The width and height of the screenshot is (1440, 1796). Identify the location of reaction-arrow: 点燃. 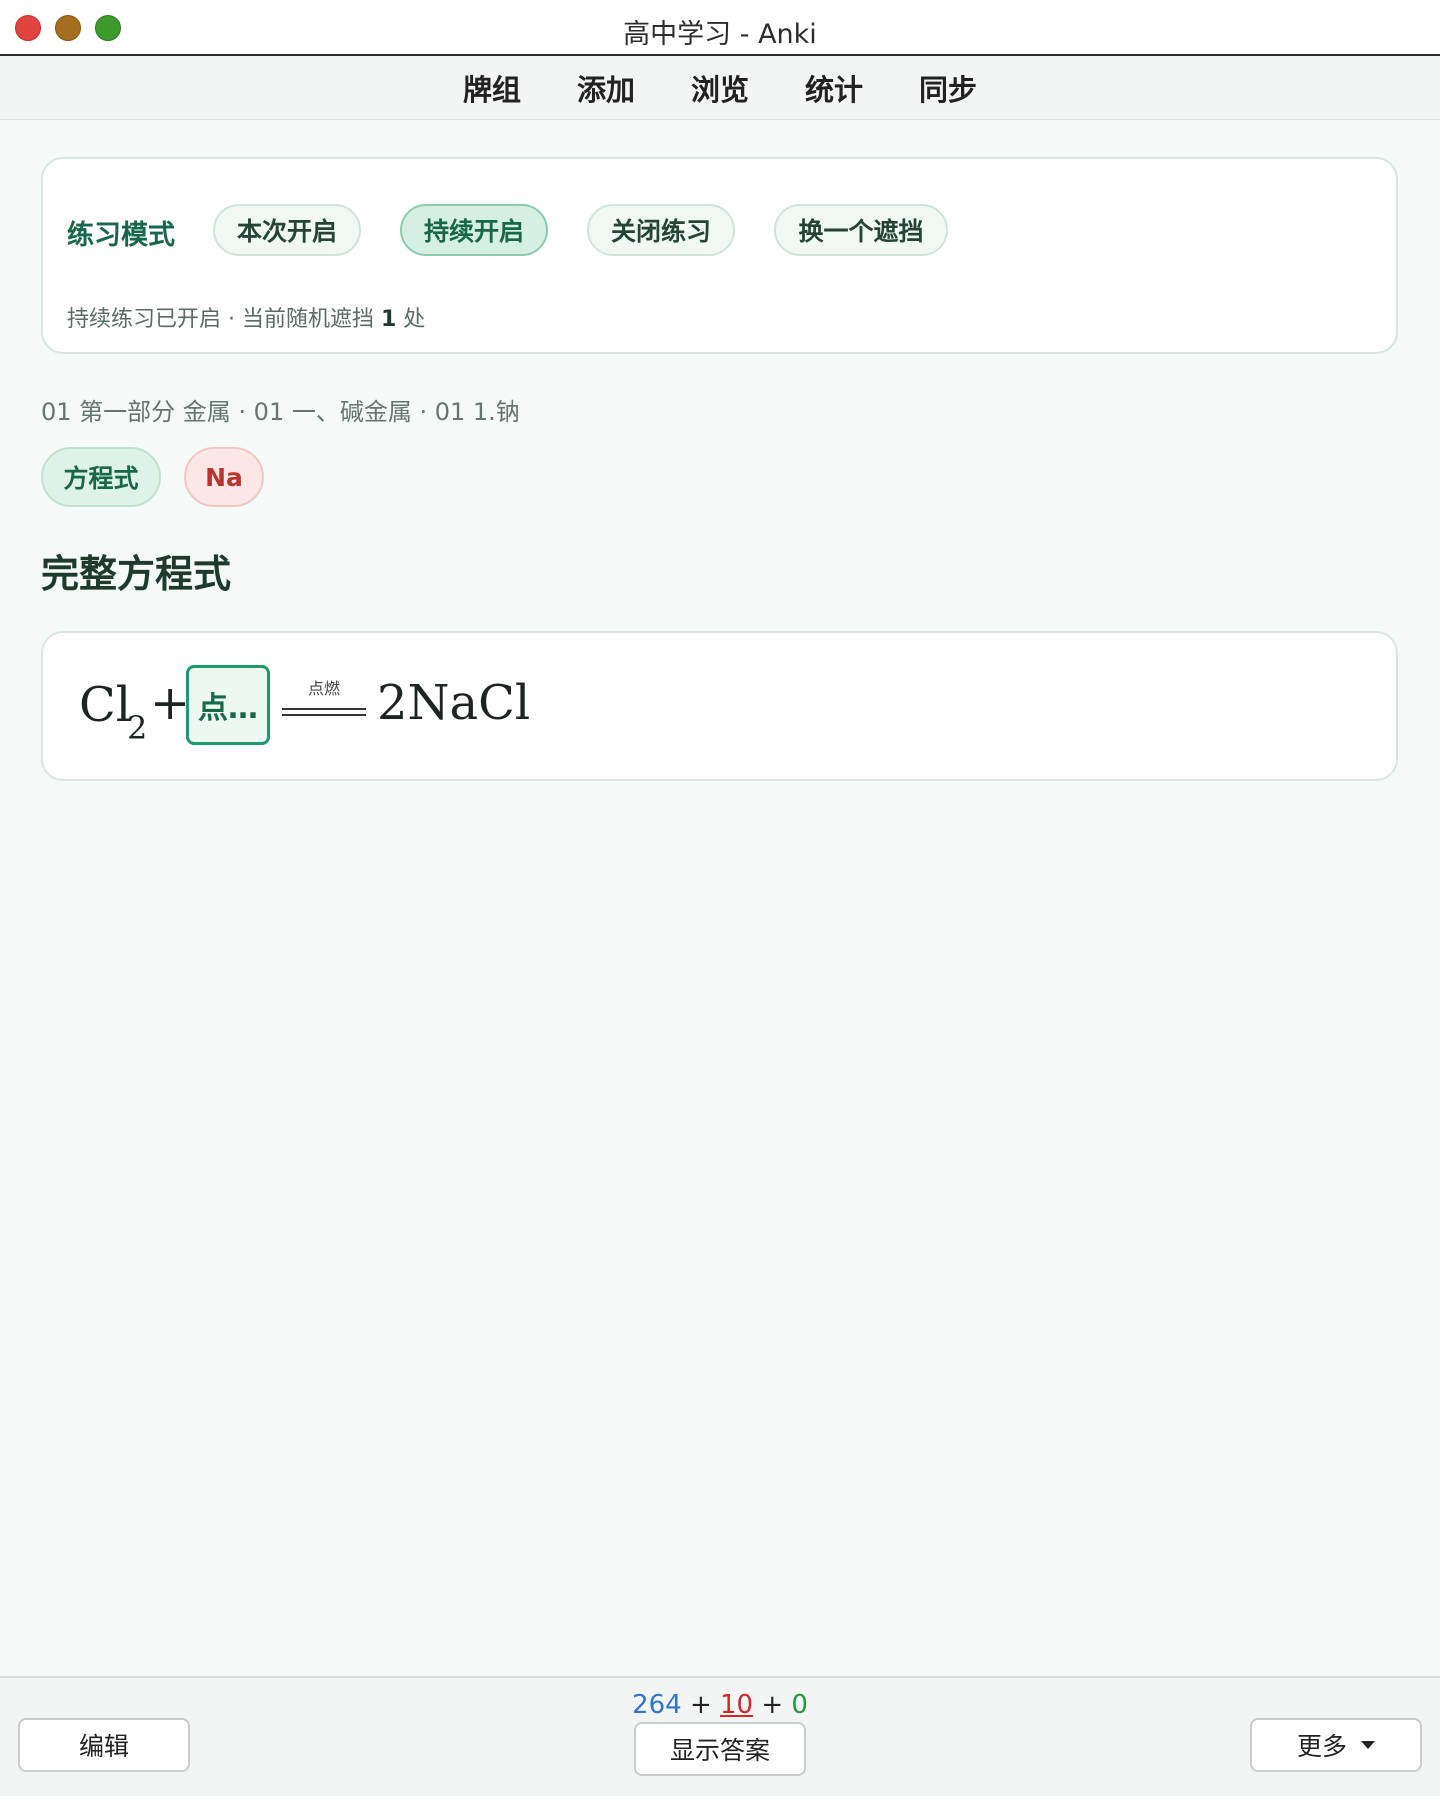
(324, 697).